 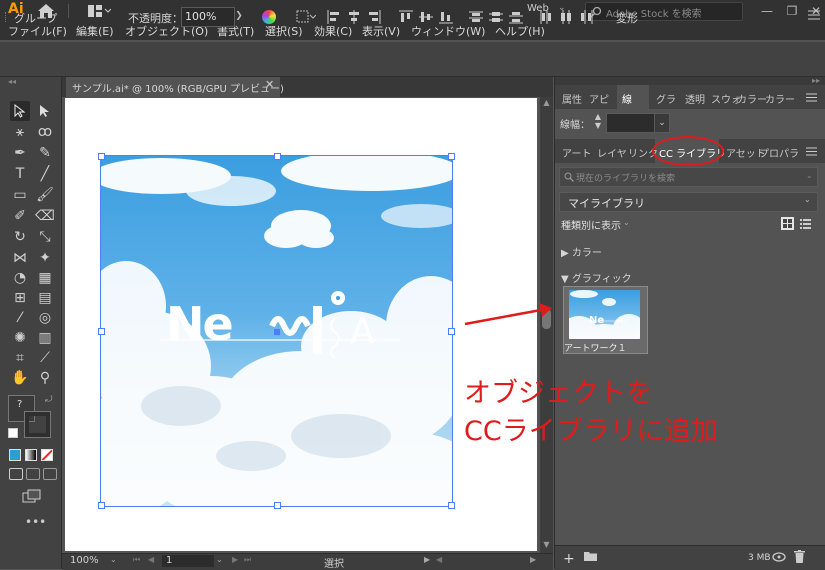 I want to click on stock-search-input: Adobe Stock を検索, so click(x=664, y=11).